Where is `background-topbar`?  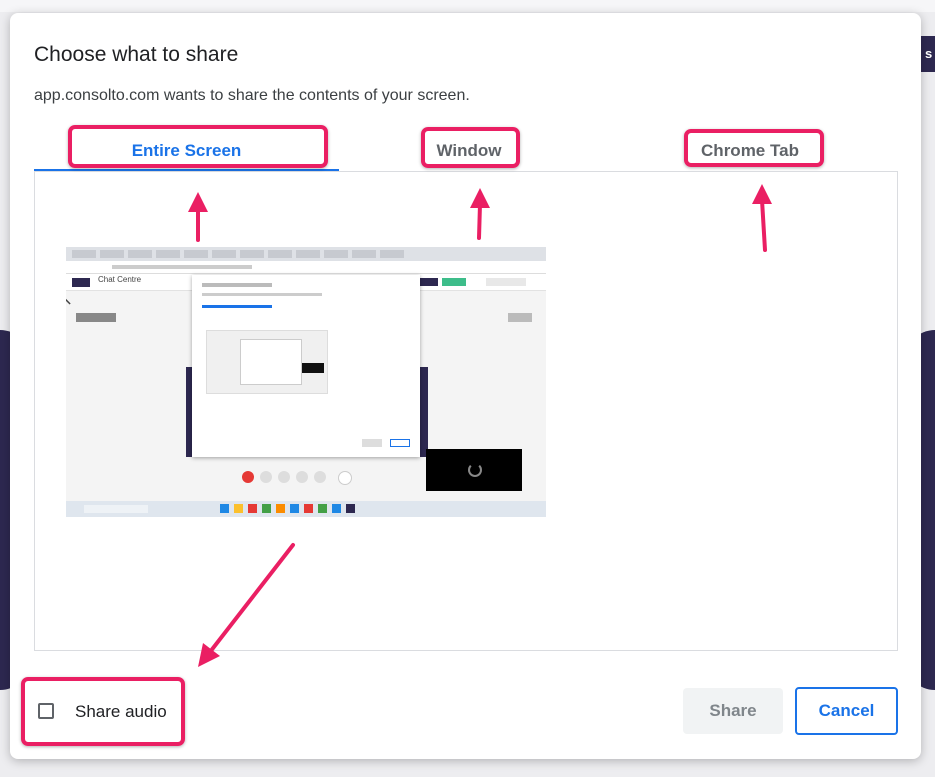
background-topbar is located at coordinates (467, 6).